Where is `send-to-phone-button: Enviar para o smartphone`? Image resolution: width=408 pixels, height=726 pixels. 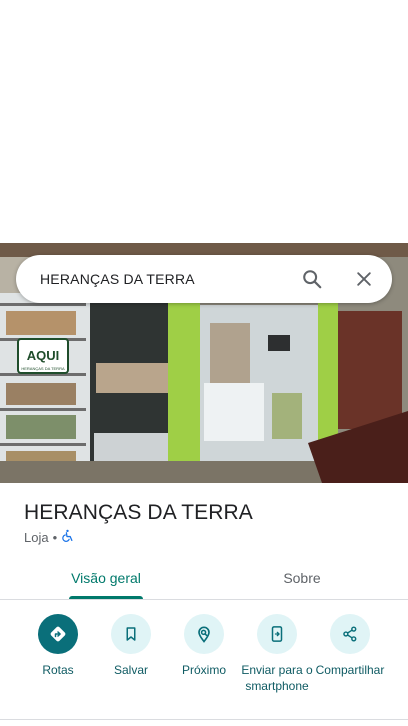
send-to-phone-button: Enviar para o smartphone is located at coordinates (277, 654).